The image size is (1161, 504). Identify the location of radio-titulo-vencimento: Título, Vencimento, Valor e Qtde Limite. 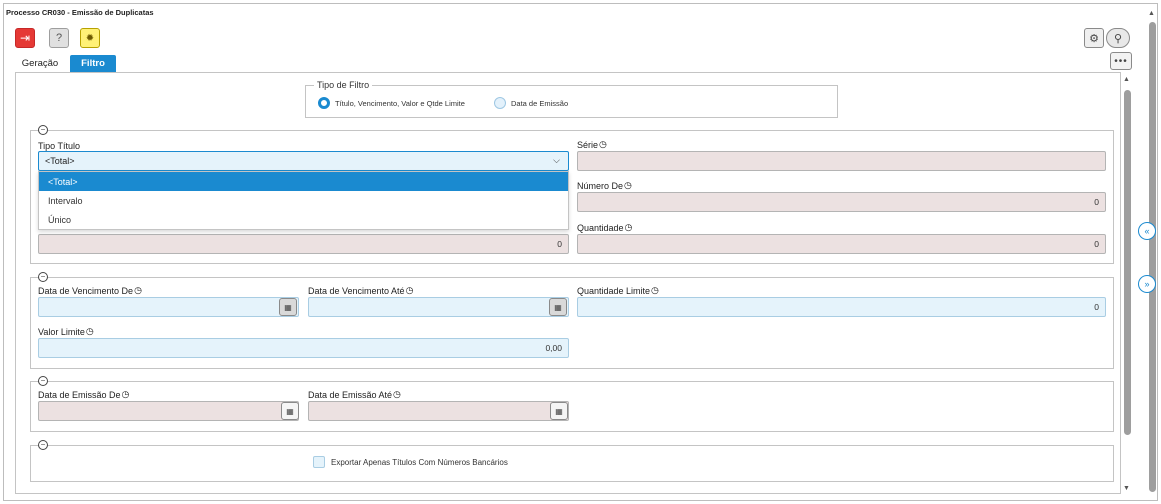
(391, 103).